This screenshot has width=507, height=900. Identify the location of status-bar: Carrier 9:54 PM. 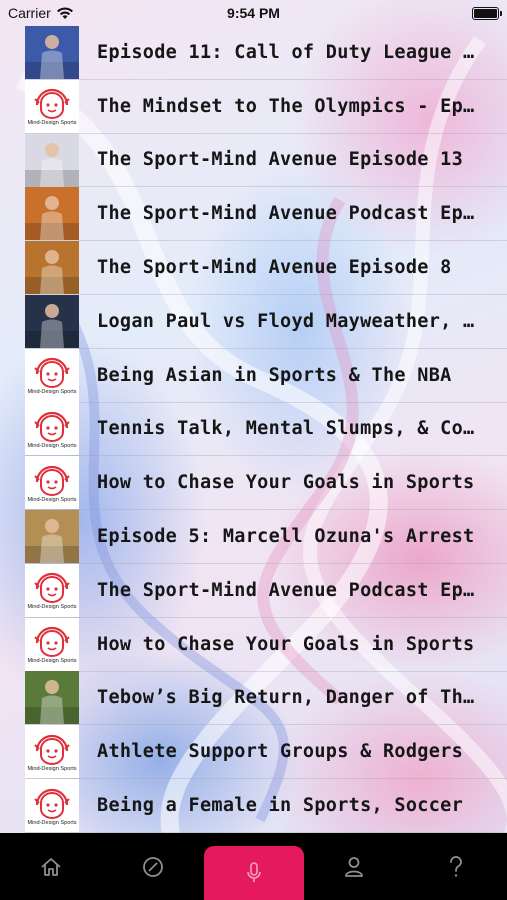
(253, 13).